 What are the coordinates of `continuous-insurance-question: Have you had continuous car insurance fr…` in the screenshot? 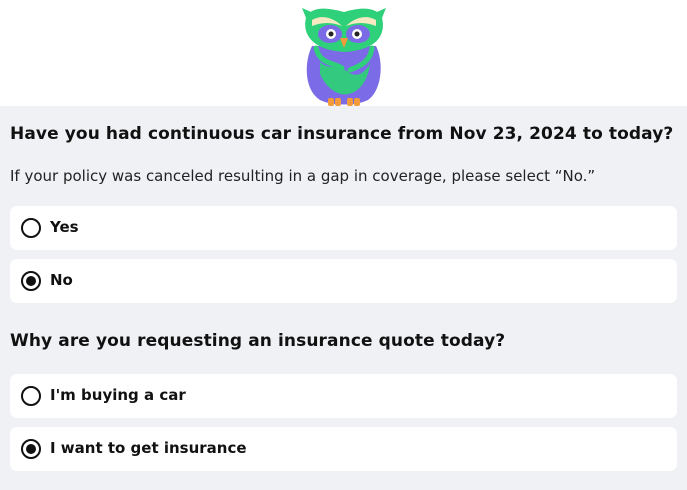 It's located at (342, 134).